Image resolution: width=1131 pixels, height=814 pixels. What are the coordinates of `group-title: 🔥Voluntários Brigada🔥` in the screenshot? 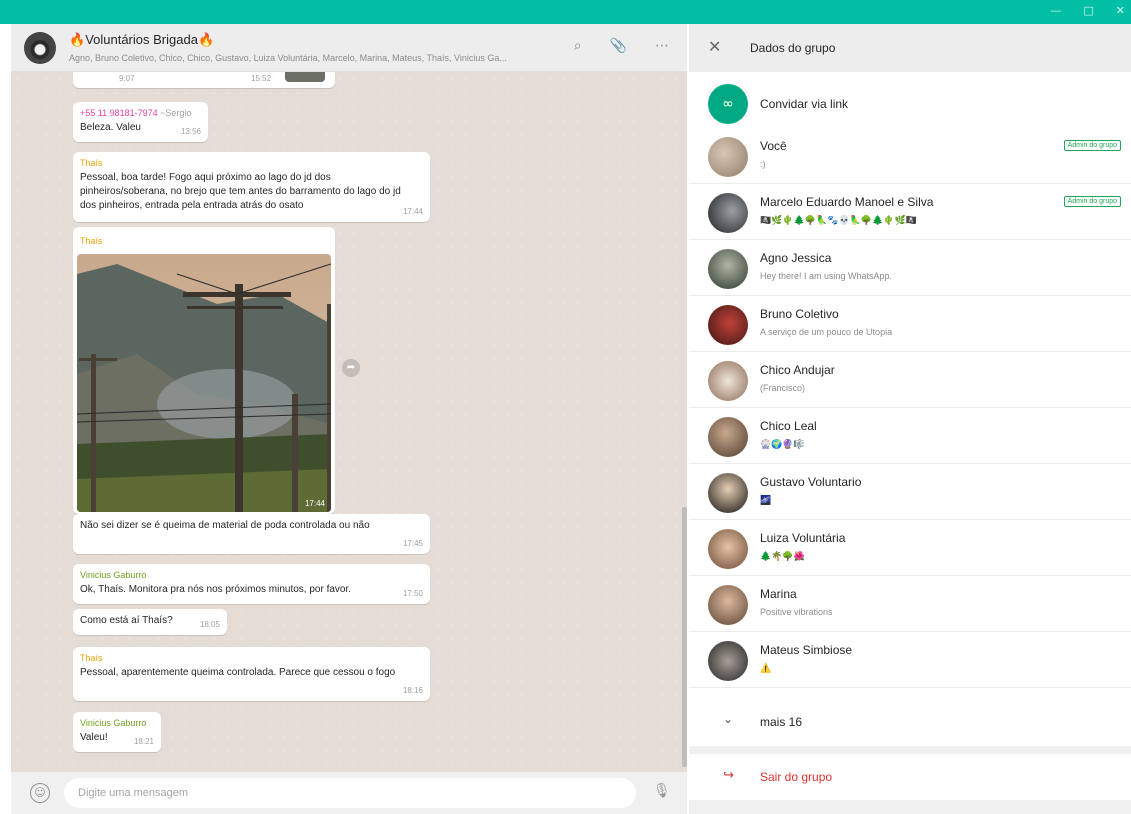 It's located at (141, 40).